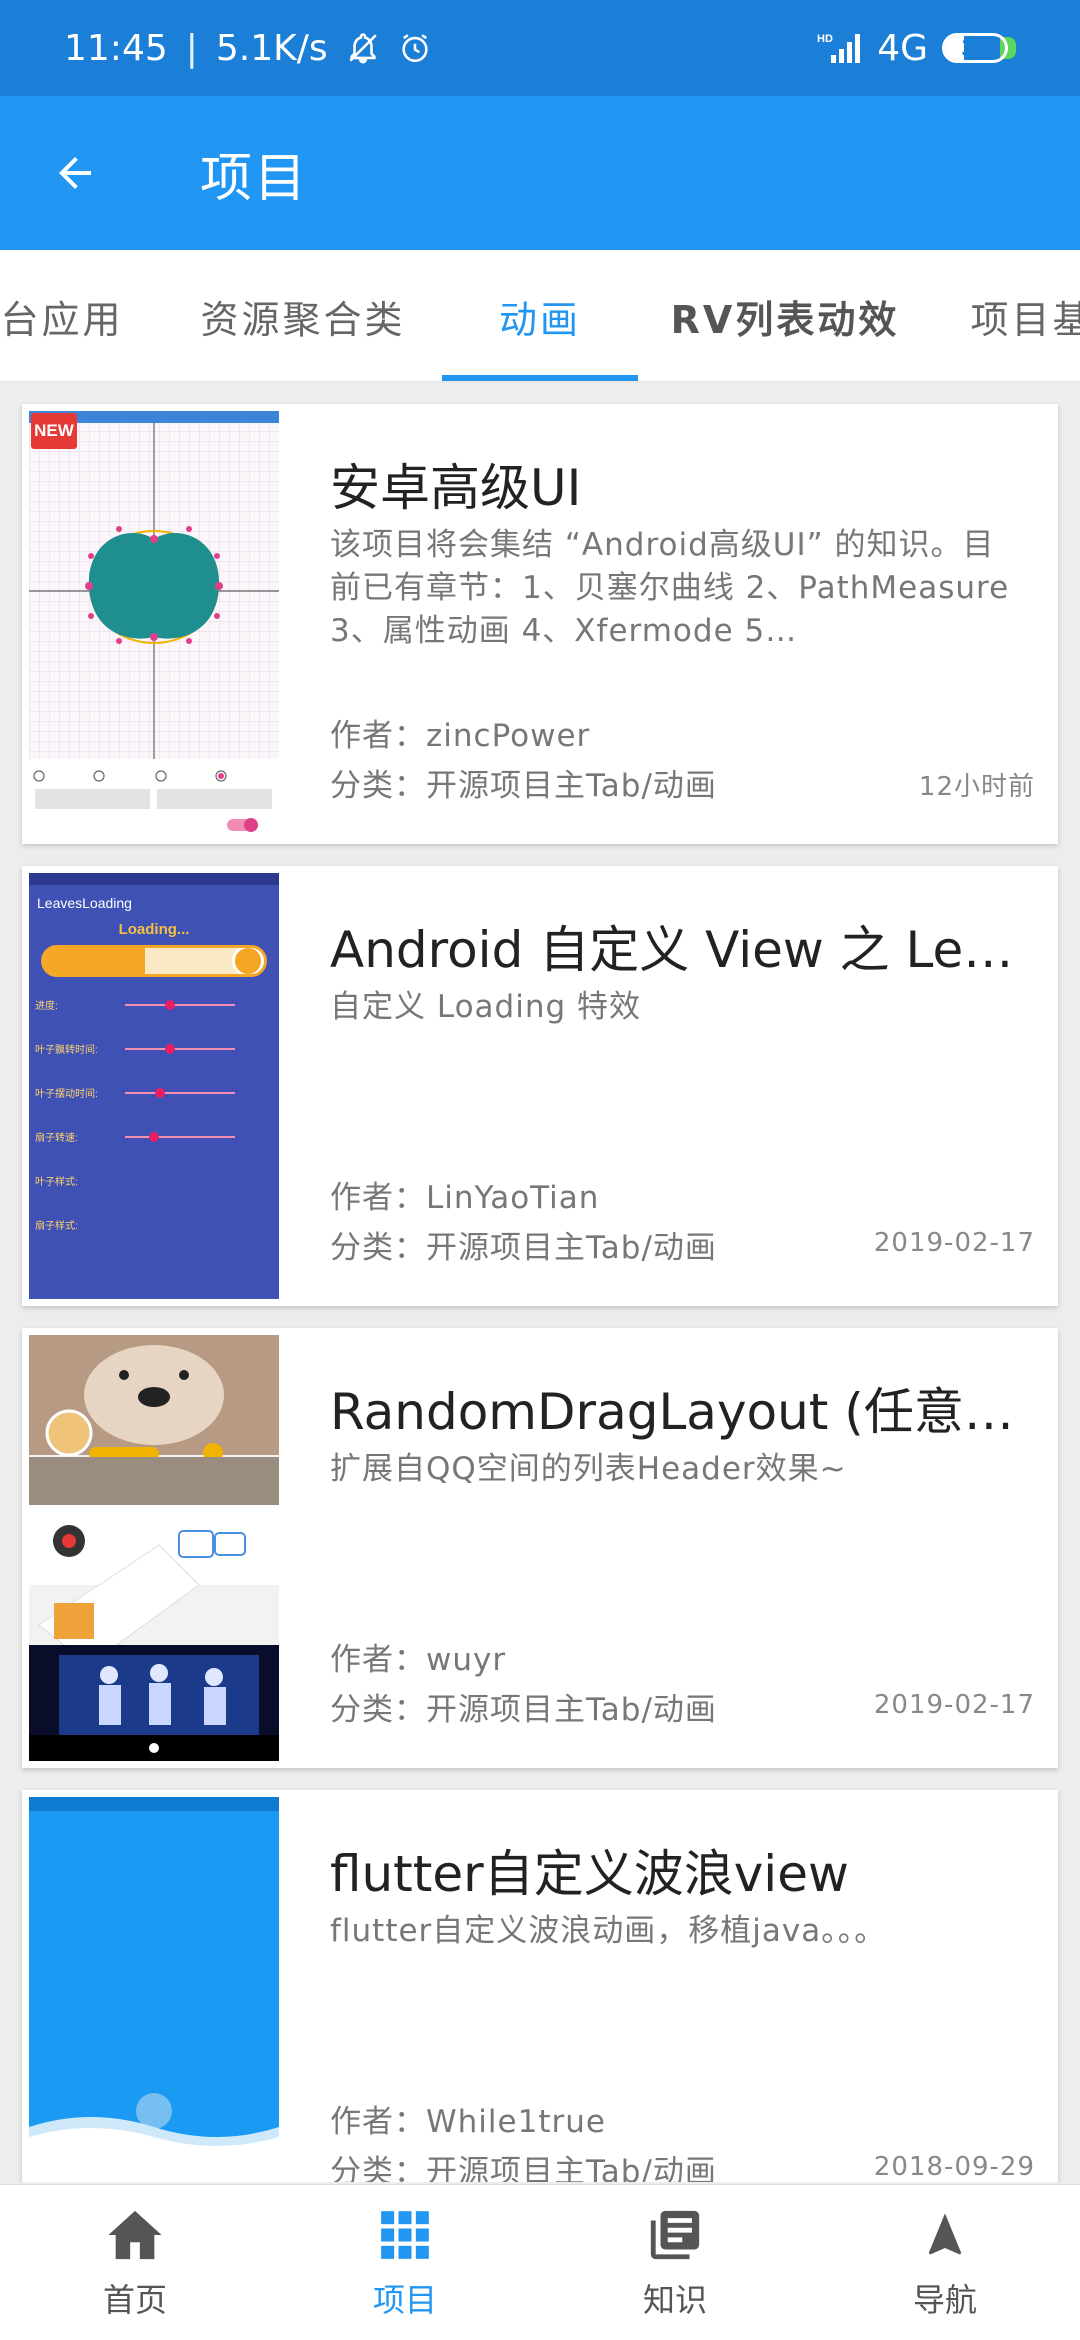 The height and width of the screenshot is (2340, 1080). Describe the element at coordinates (84, 903) in the screenshot. I see `thumb-title: LeavesLoading` at that location.